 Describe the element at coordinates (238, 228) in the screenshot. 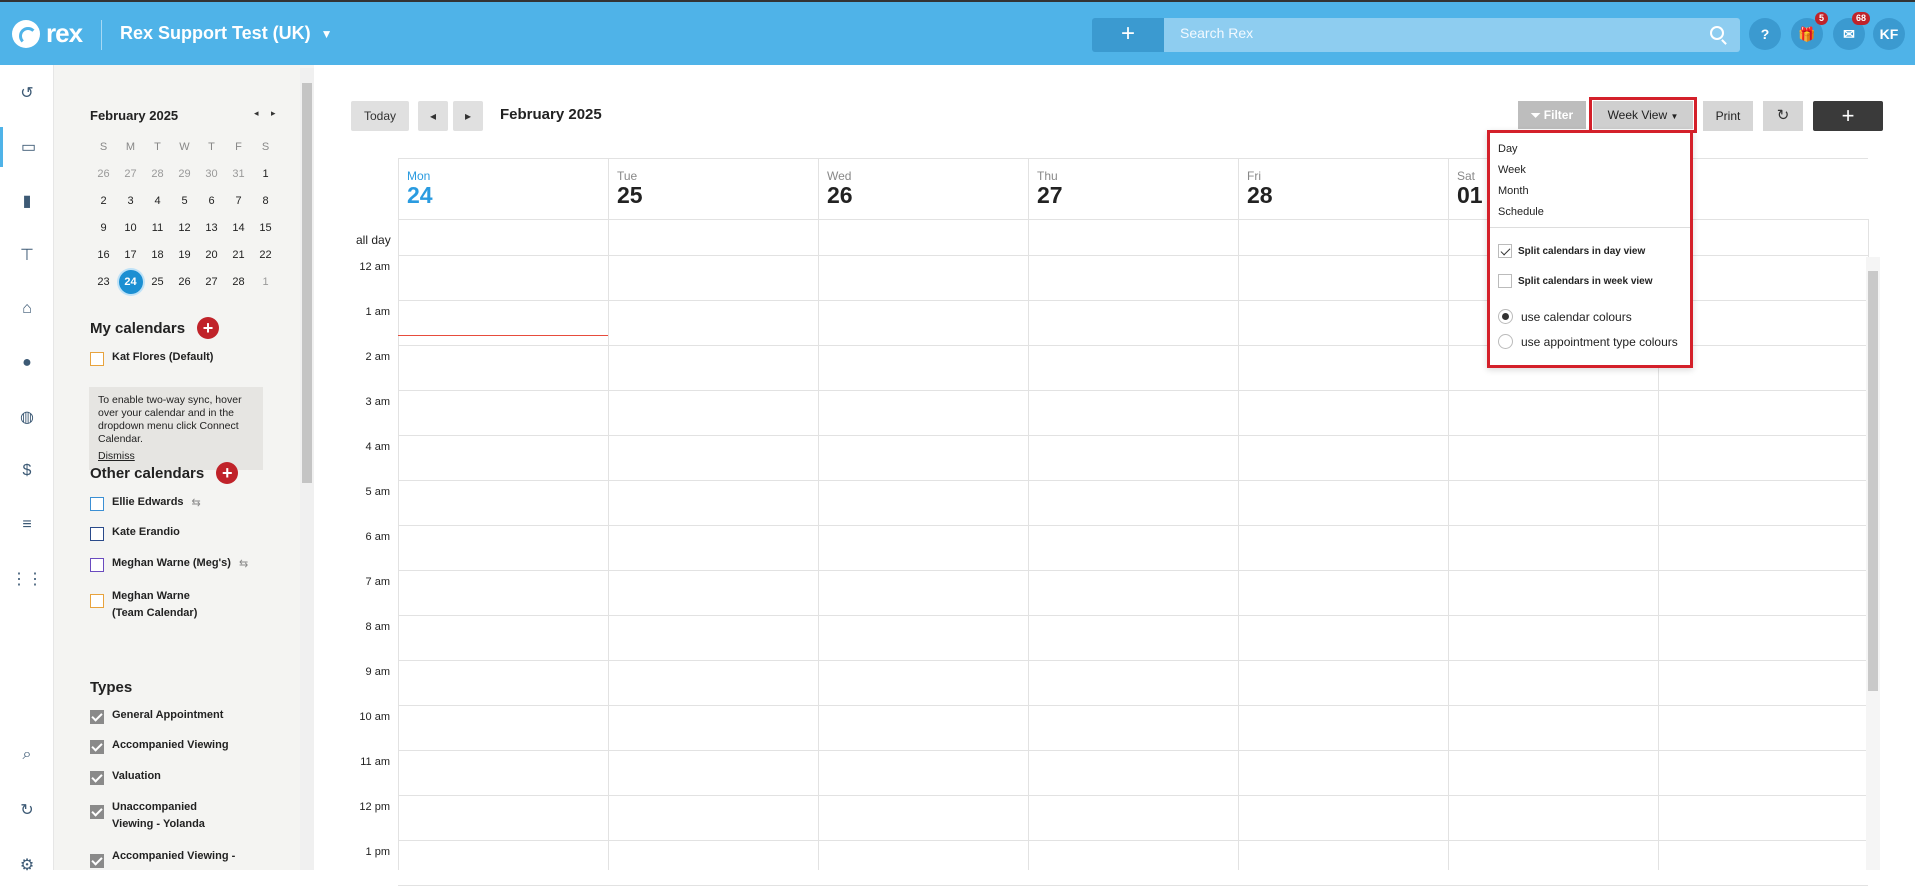

I see `mini-day: 14` at that location.